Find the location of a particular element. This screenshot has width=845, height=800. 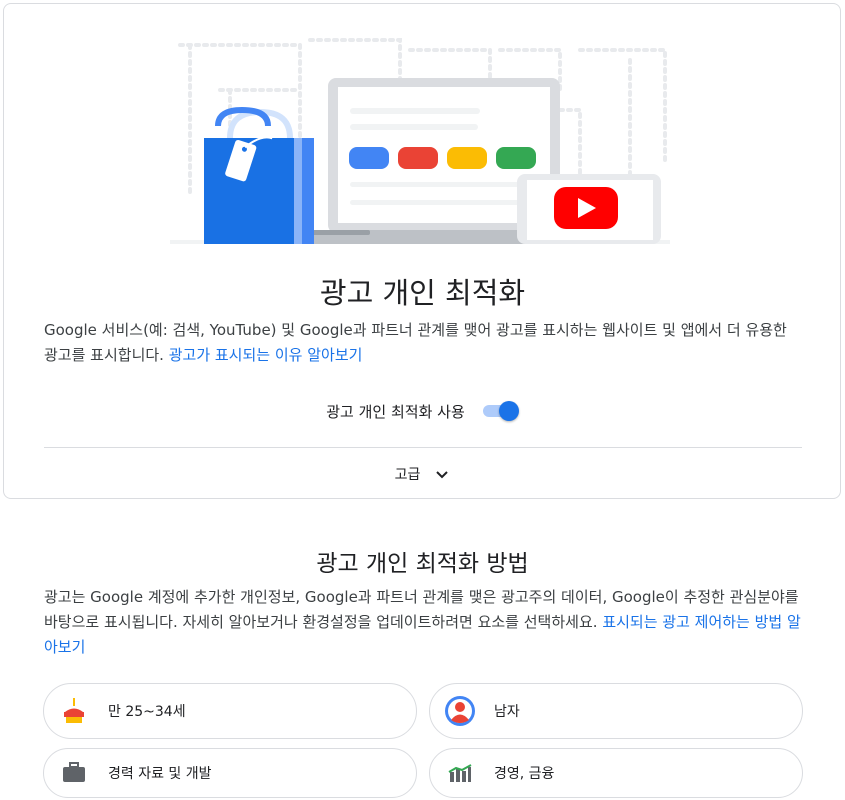

chevron-down-icon is located at coordinates (442, 475).